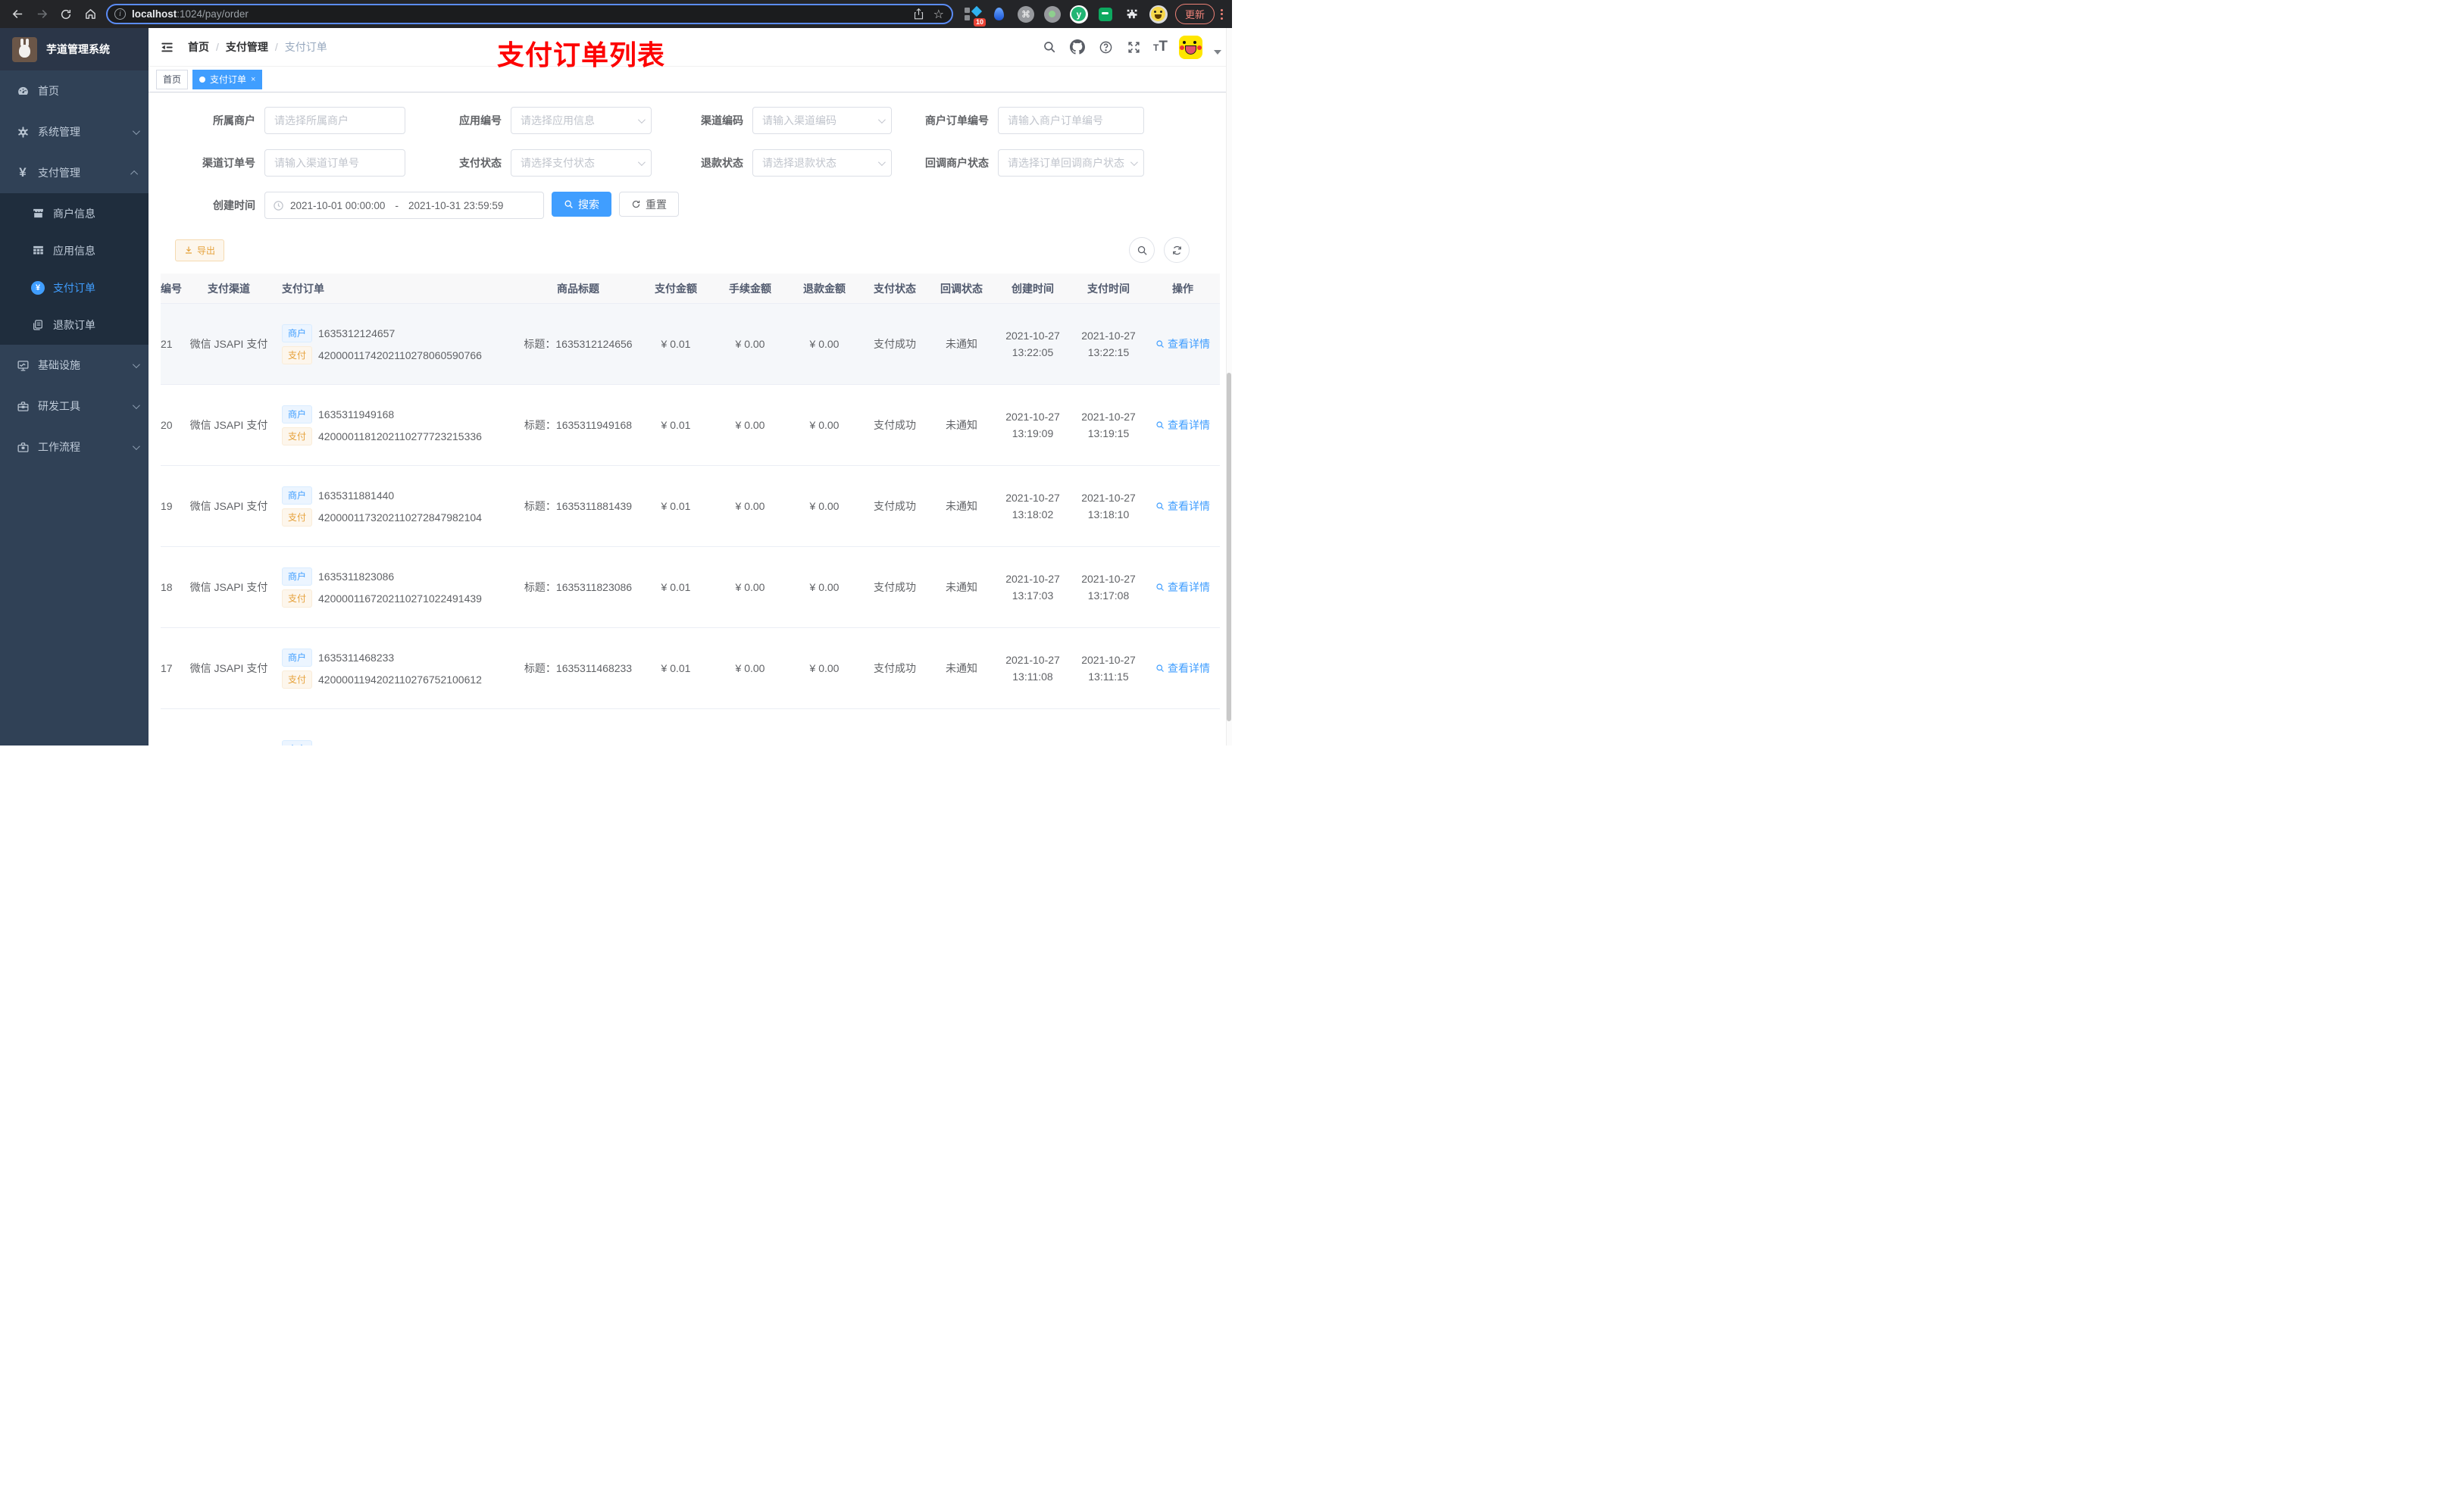  Describe the element at coordinates (136, 405) in the screenshot. I see `chevron-down-icon` at that location.